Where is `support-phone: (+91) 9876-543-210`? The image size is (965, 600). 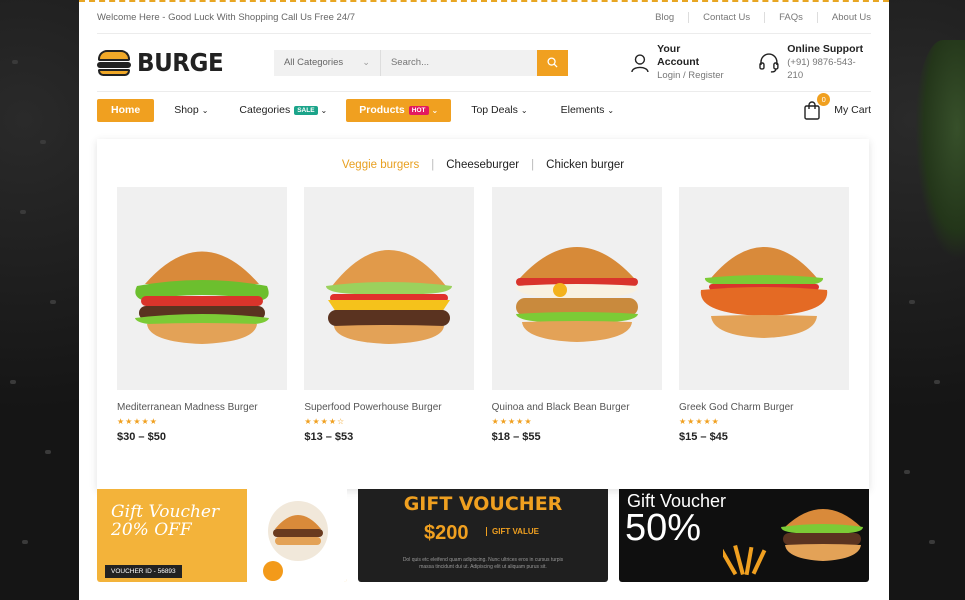 support-phone: (+91) 9876-543-210 is located at coordinates (821, 69).